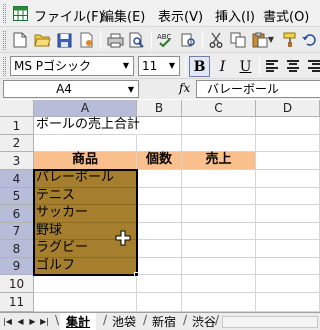  What do you see at coordinates (69, 15) in the screenshot?
I see `menu-file: ファイル(F)` at bounding box center [69, 15].